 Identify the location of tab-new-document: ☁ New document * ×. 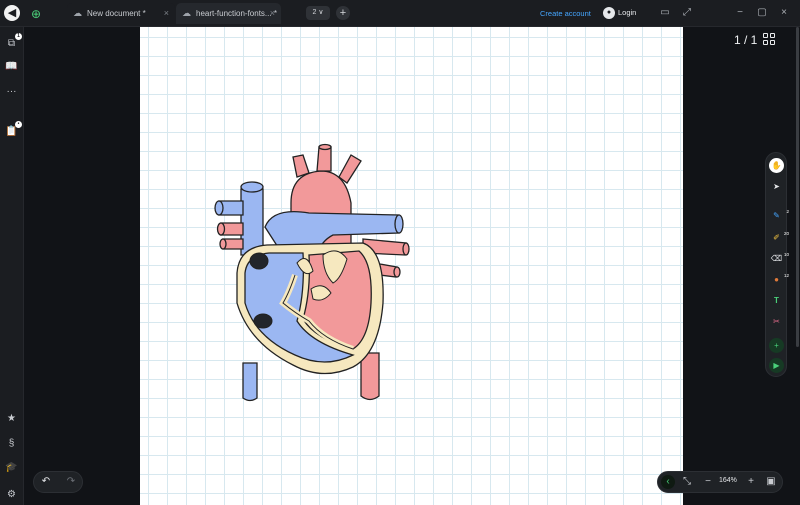
(121, 13).